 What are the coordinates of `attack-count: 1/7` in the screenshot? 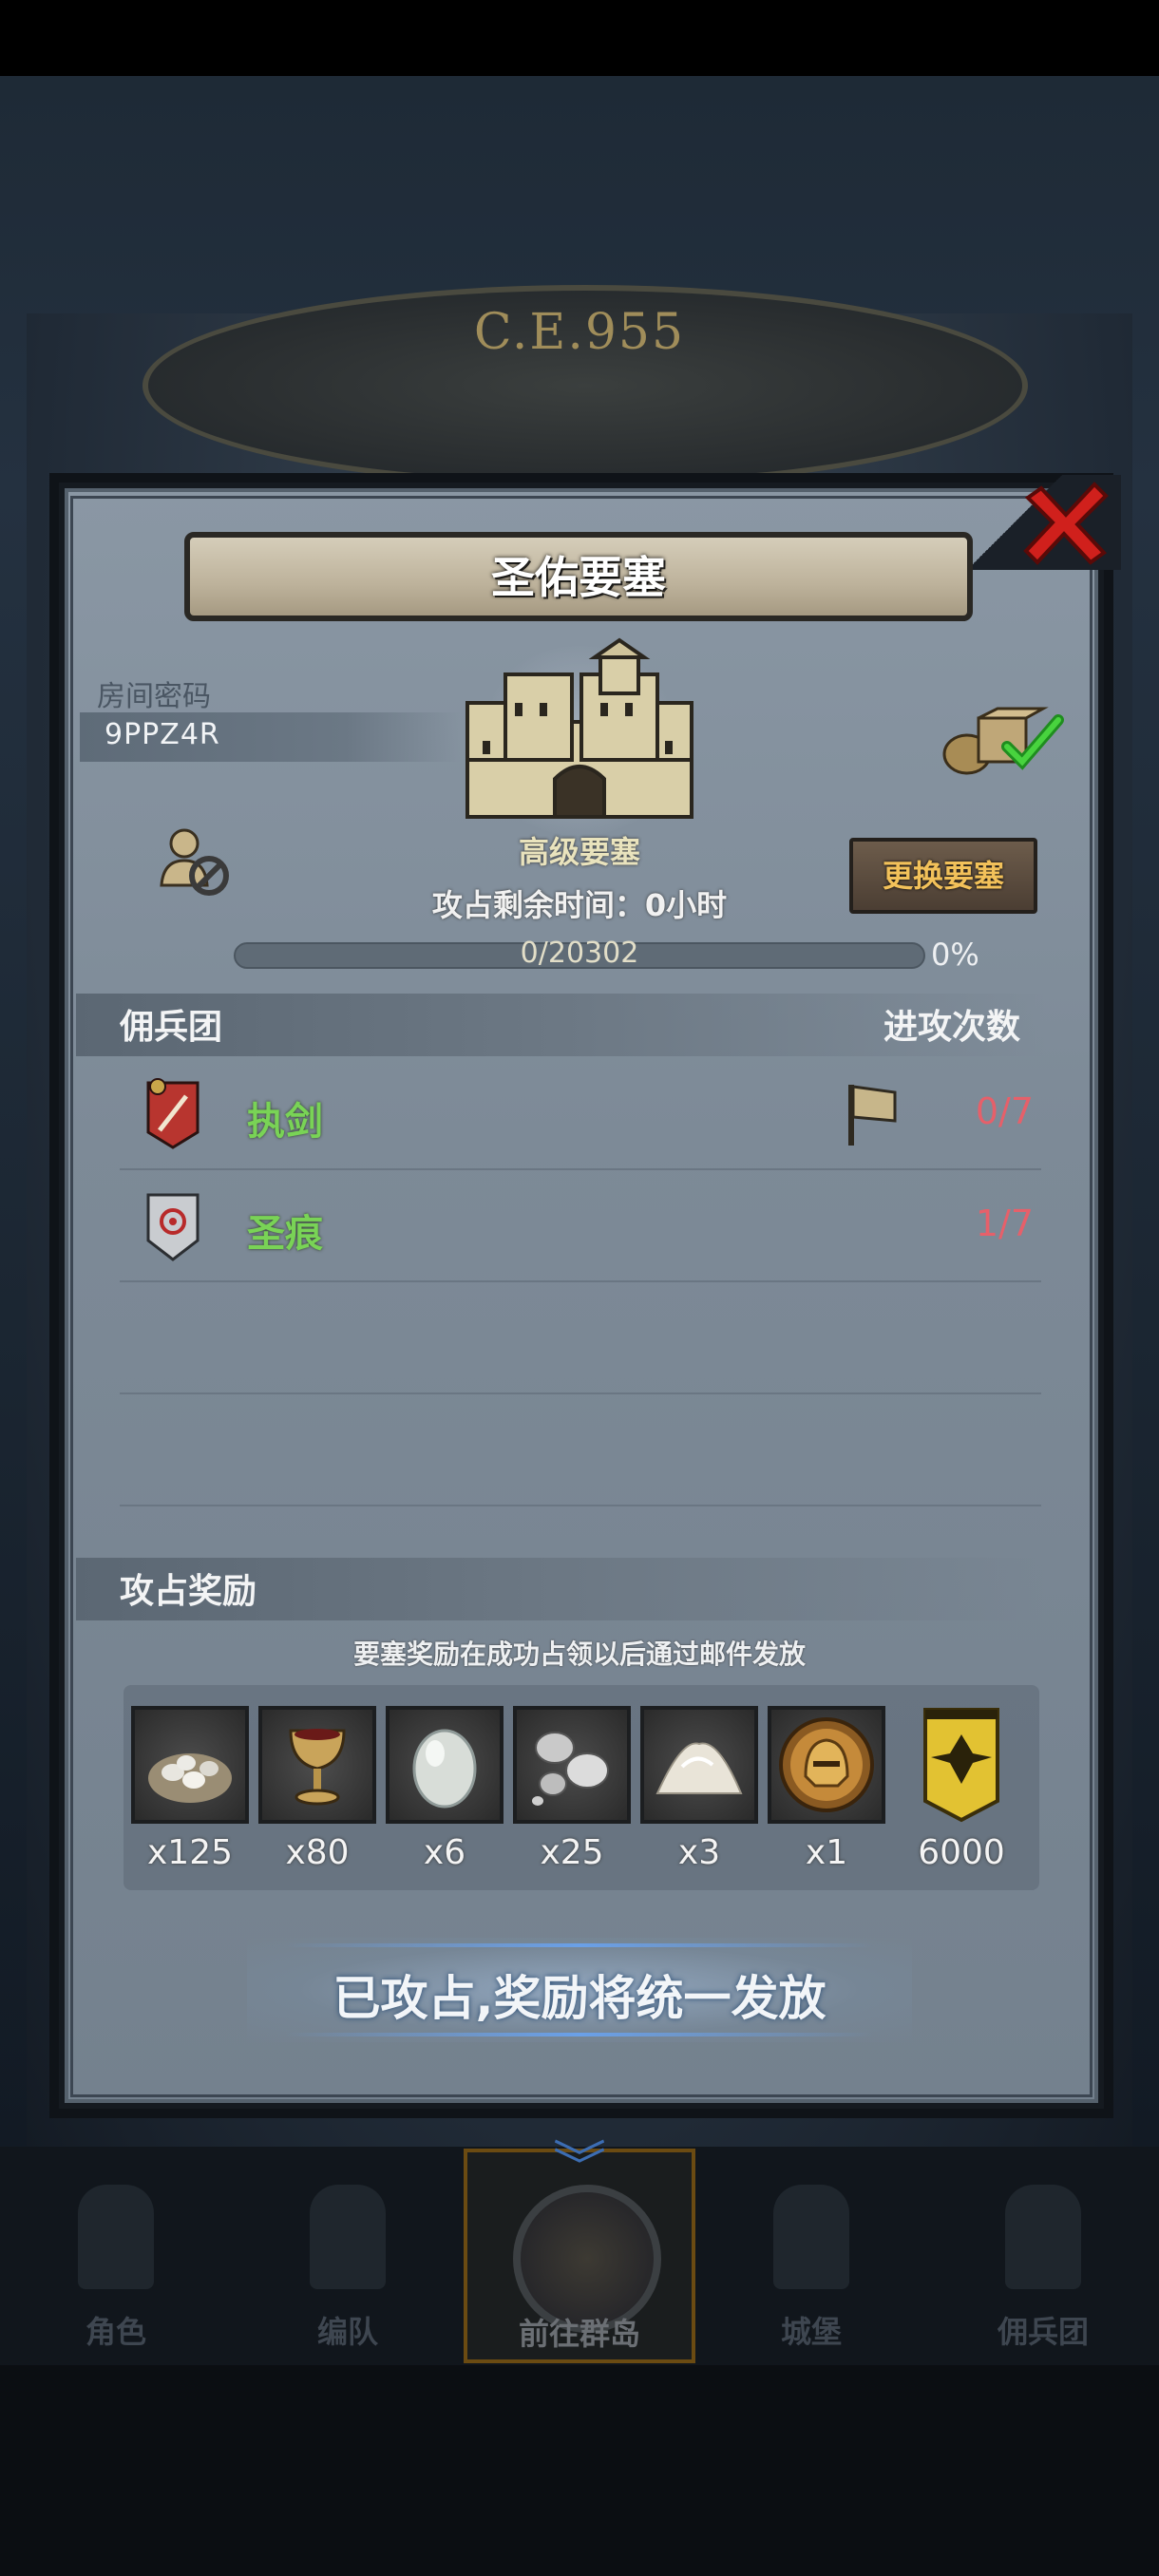 It's located at (1004, 1223).